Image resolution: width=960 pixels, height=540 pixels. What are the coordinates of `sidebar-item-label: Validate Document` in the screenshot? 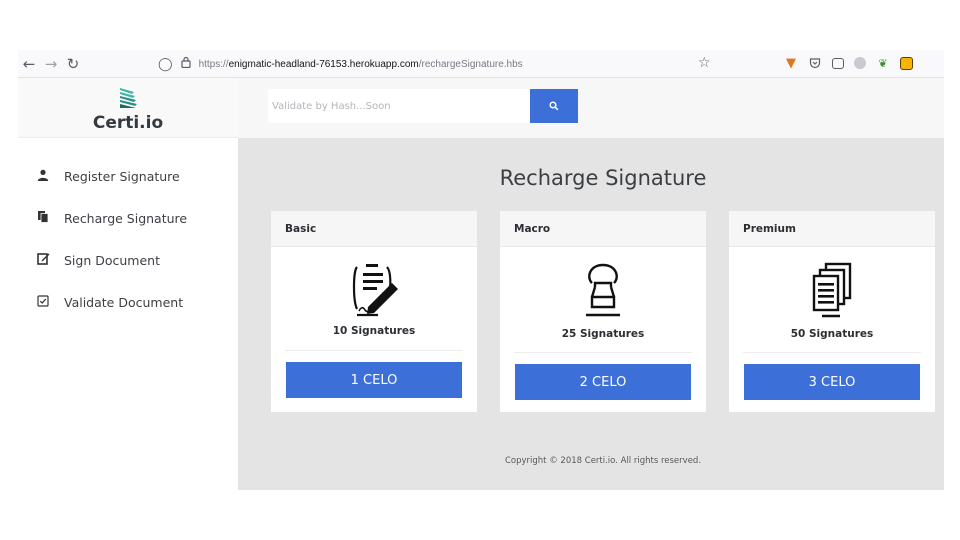 It's located at (124, 302).